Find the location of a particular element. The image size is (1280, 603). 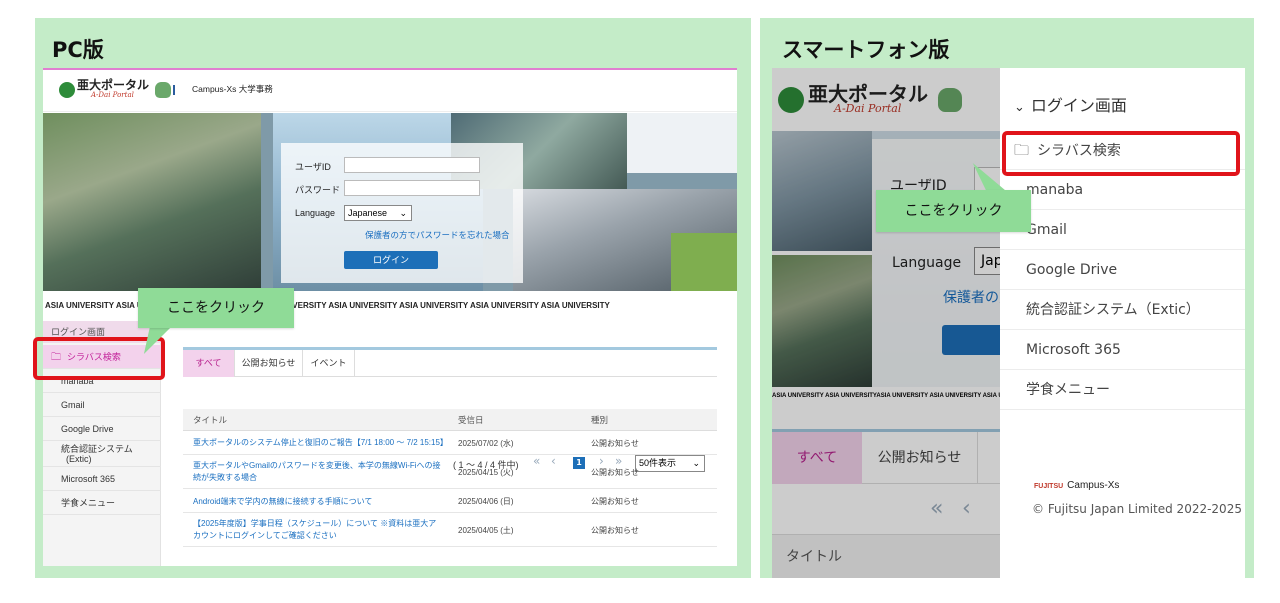

language-label: Language is located at coordinates (315, 213).